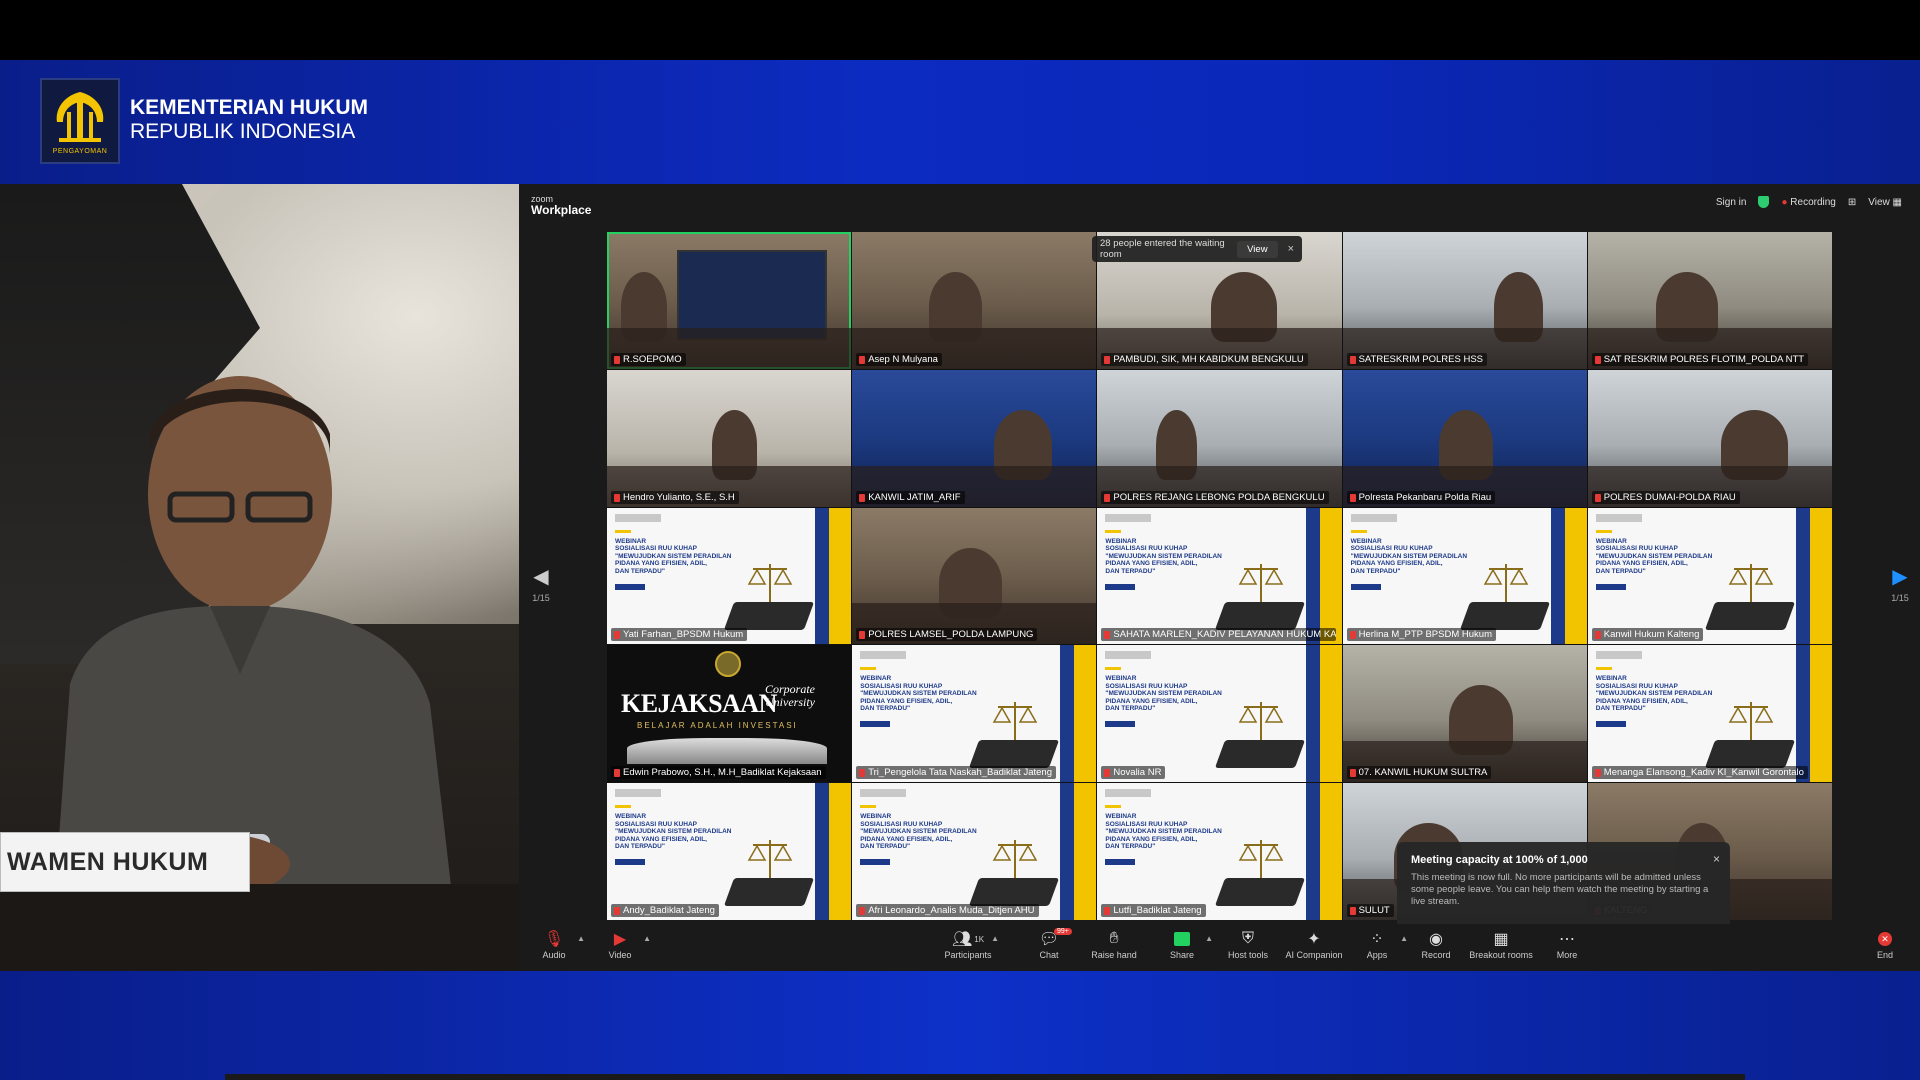 The width and height of the screenshot is (1920, 1080). Describe the element at coordinates (1900, 584) in the screenshot. I see `next-page-button: ▶ 1/15` at that location.